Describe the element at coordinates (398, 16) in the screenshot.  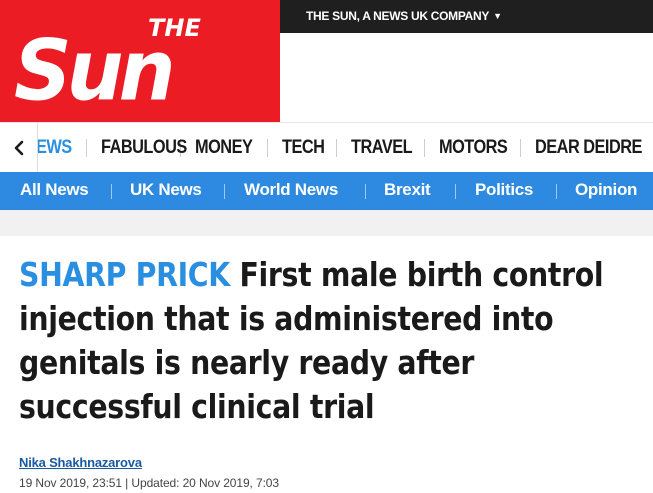
I see `company-link-label: THE SUN, A NEWS UK COMPANY` at that location.